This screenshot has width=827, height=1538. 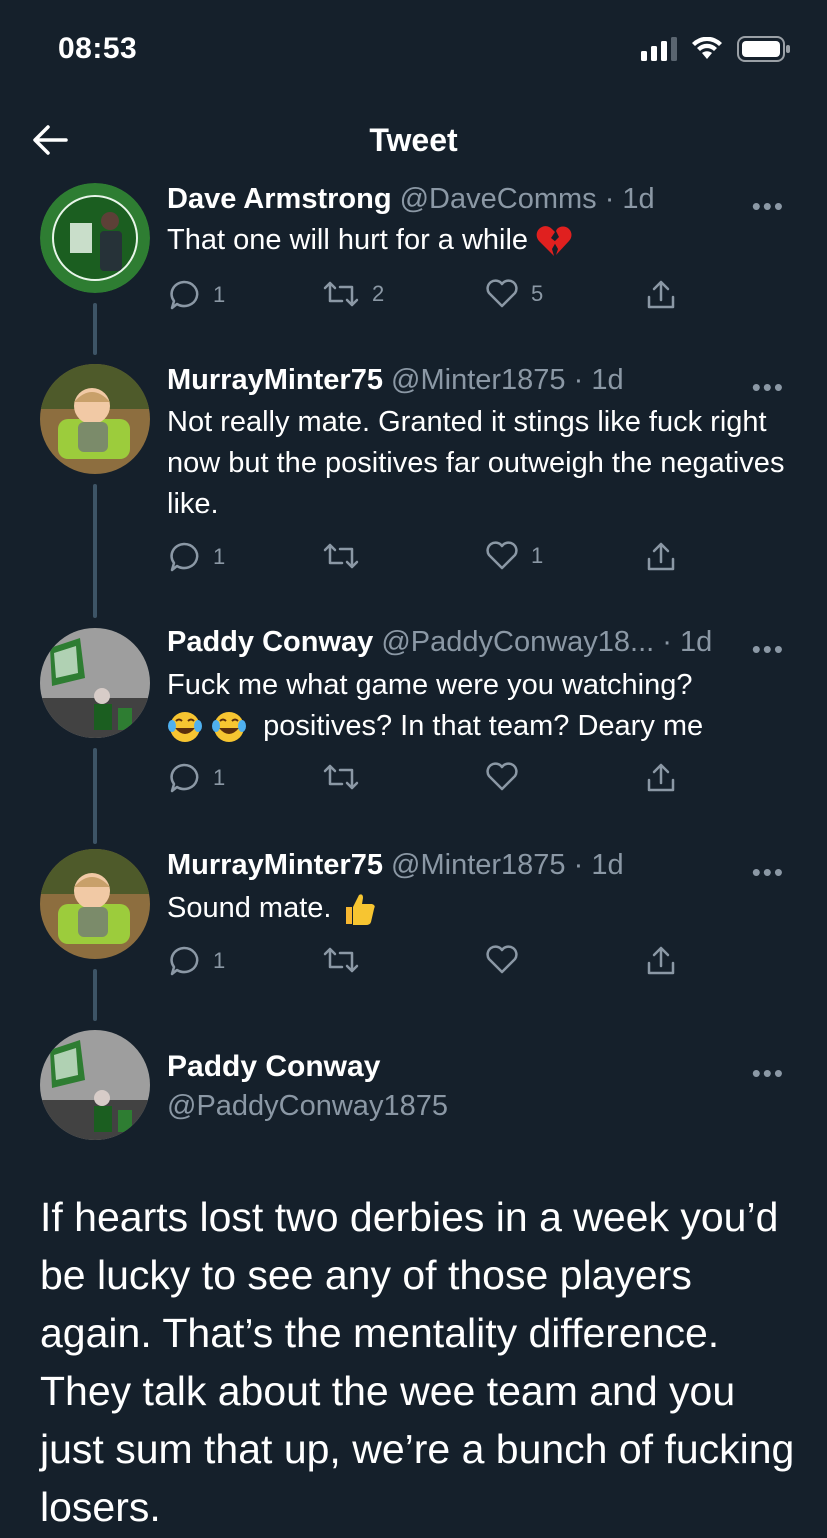 What do you see at coordinates (430, 685) in the screenshot?
I see `tweet-text-line-1: Fuck me what game were you watching?` at bounding box center [430, 685].